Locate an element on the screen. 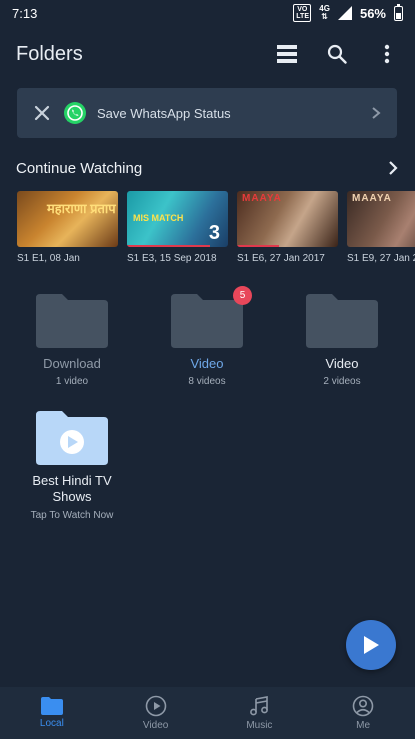 The height and width of the screenshot is (739, 415). search-icon is located at coordinates (337, 54).